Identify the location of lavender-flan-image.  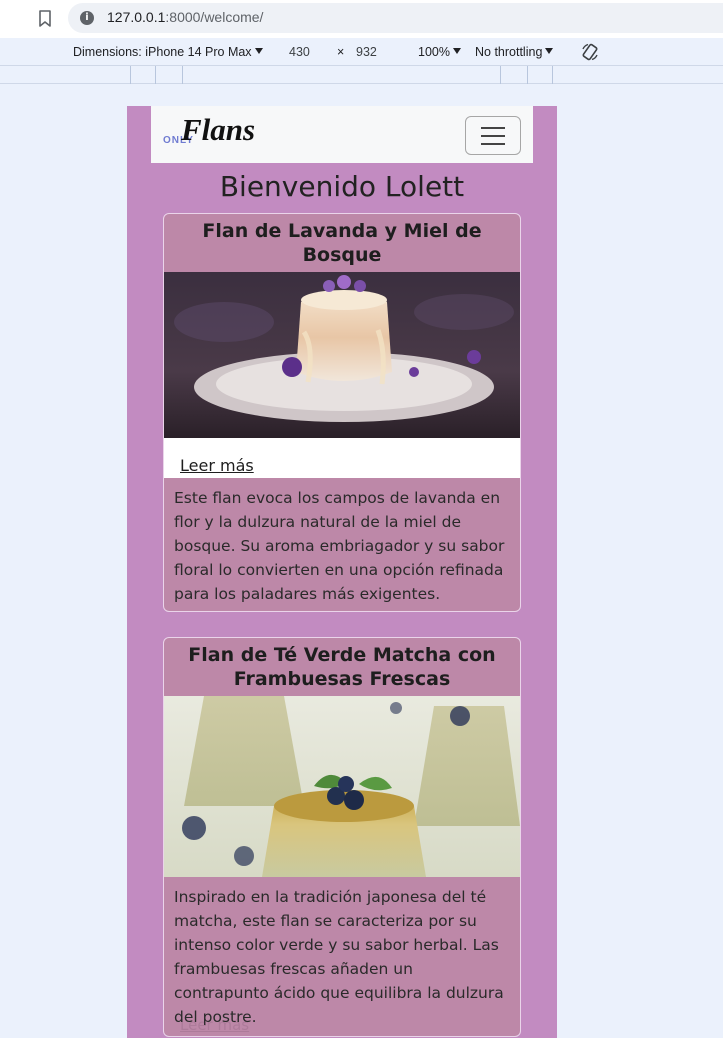
(342, 355).